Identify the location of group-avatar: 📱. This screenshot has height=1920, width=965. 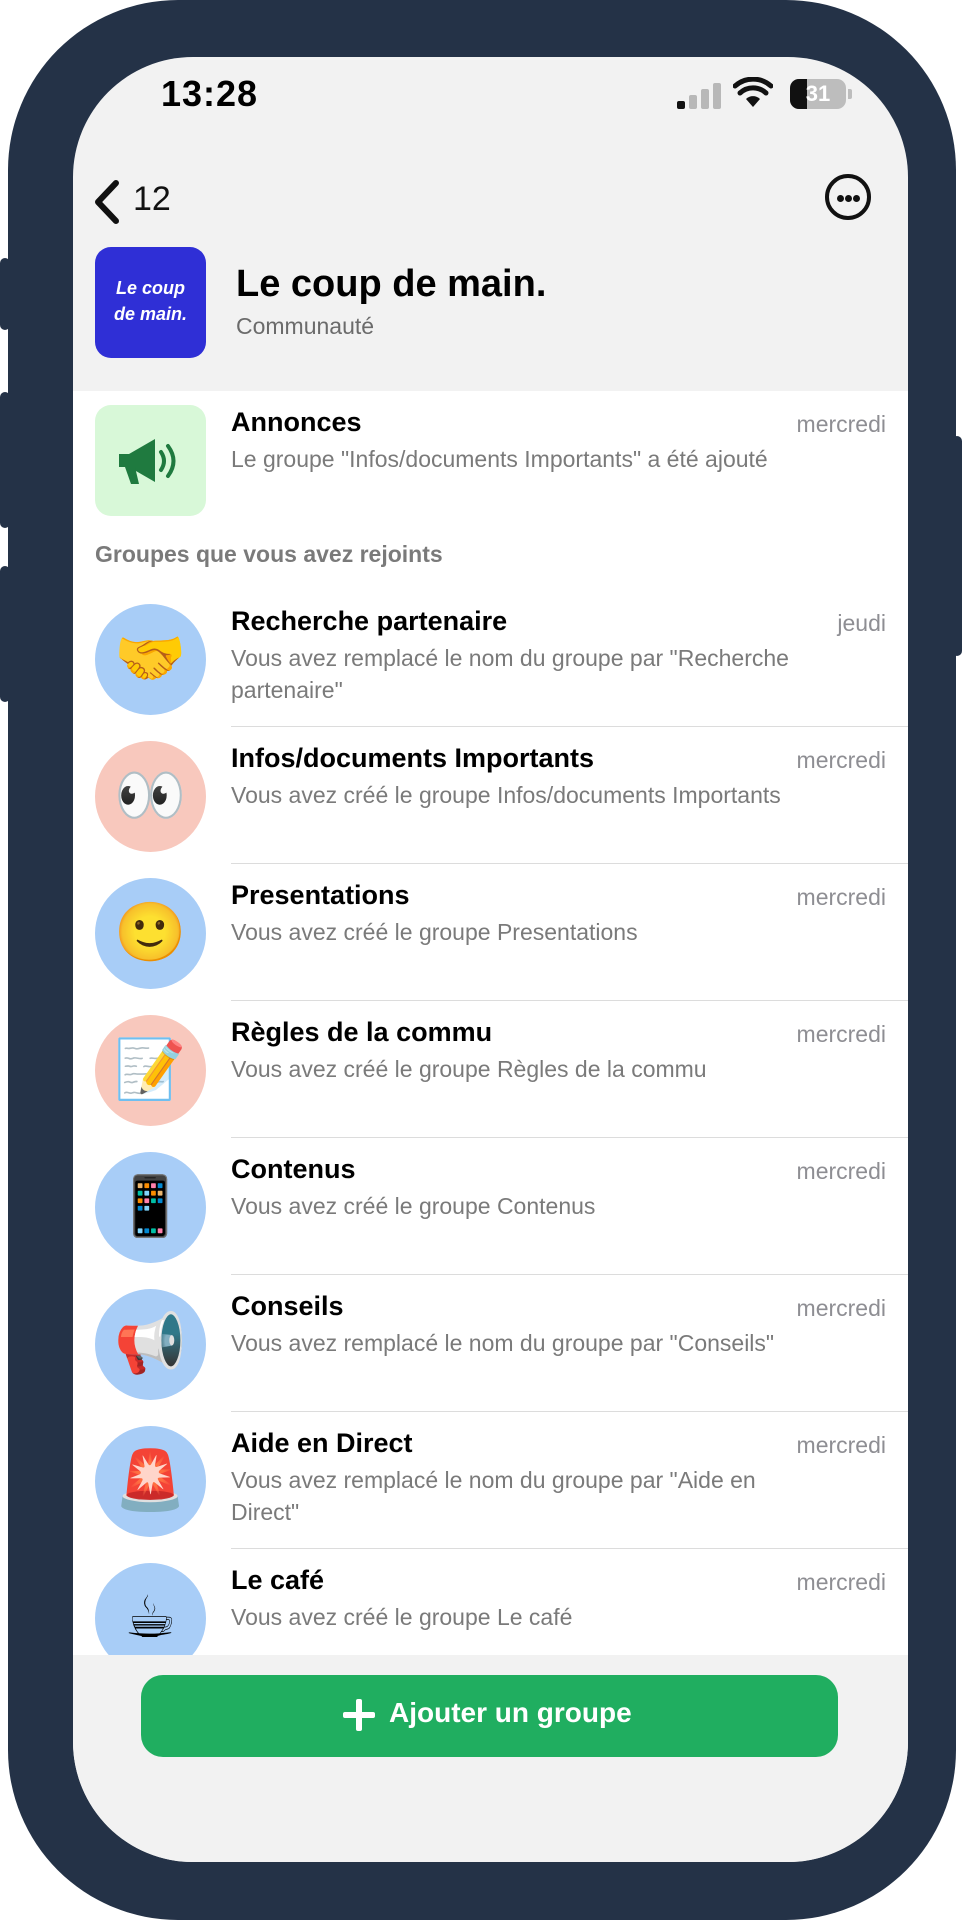
(150, 1207).